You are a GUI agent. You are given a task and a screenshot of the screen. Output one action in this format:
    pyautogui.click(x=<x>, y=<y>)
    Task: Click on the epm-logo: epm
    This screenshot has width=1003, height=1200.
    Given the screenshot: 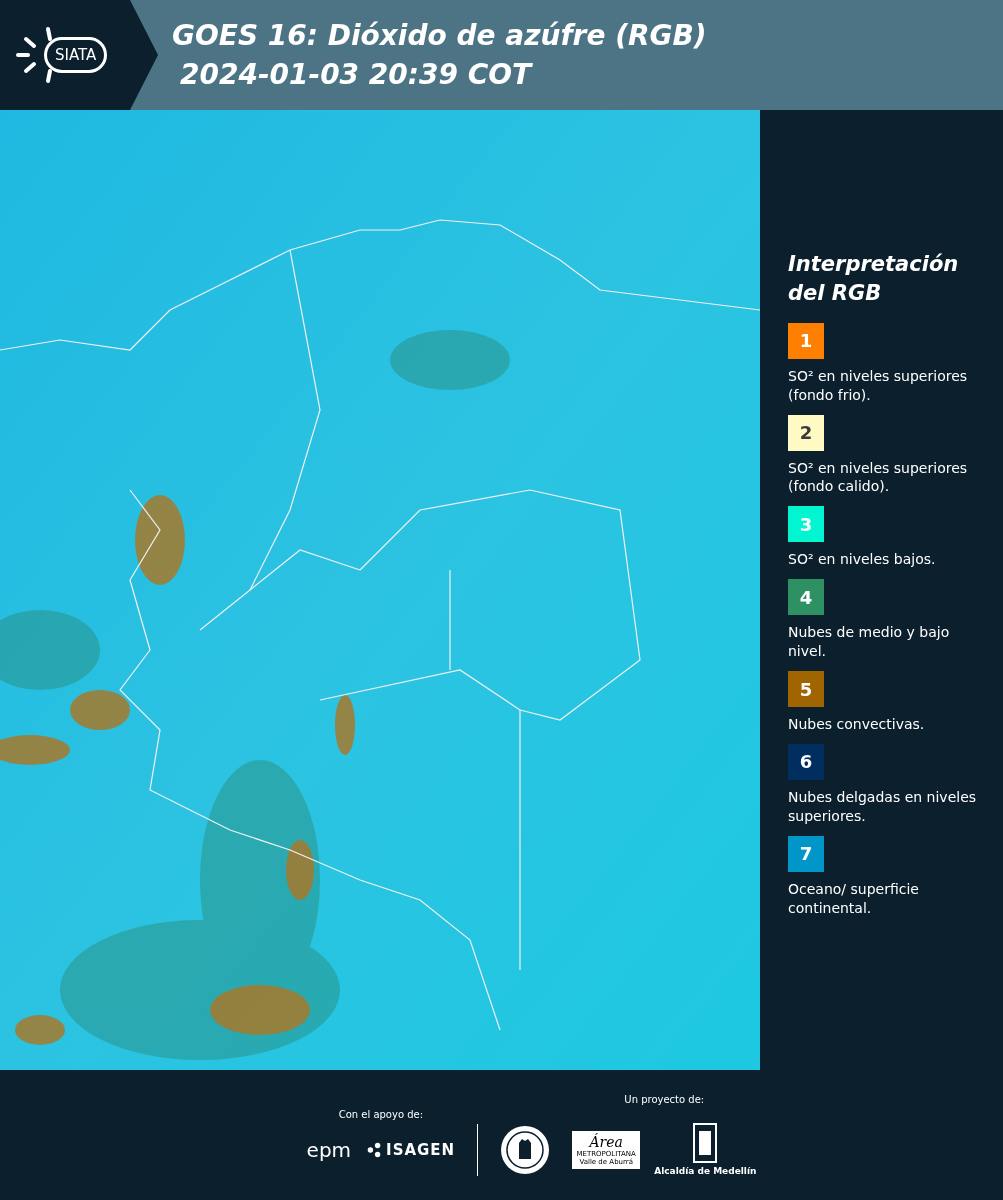 What is the action you would take?
    pyautogui.click(x=329, y=1149)
    